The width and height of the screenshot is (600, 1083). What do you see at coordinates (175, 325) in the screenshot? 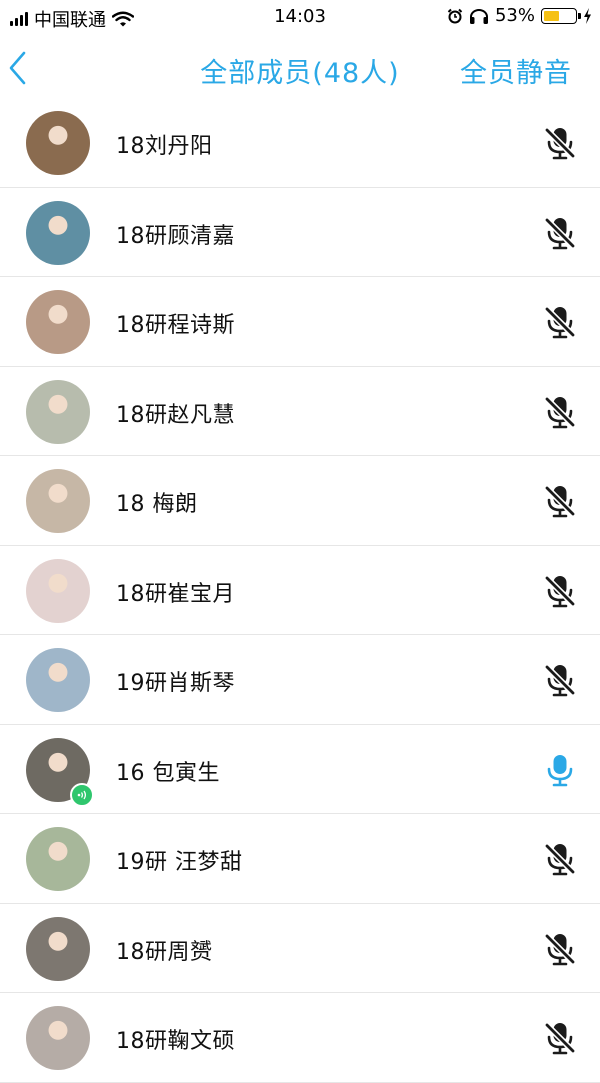
I see `member-name: 18研程诗斯` at bounding box center [175, 325].